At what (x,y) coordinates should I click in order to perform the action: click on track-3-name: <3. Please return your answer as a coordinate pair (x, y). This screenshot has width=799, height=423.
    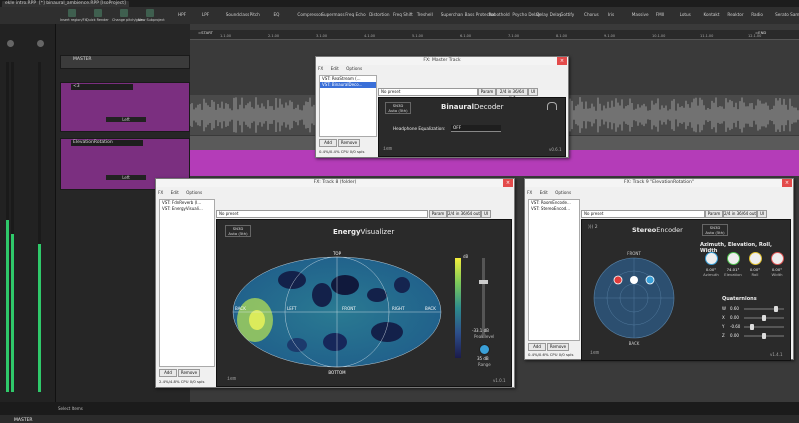
    Looking at the image, I should click on (102, 87).